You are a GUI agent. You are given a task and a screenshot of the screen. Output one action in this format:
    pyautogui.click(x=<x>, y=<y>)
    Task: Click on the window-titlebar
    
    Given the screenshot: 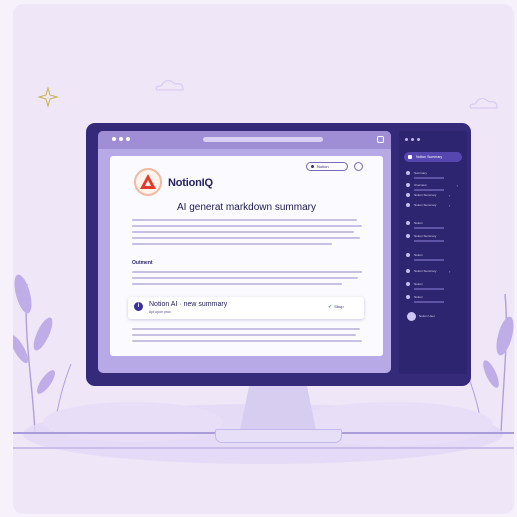 What is the action you would take?
    pyautogui.click(x=244, y=140)
    